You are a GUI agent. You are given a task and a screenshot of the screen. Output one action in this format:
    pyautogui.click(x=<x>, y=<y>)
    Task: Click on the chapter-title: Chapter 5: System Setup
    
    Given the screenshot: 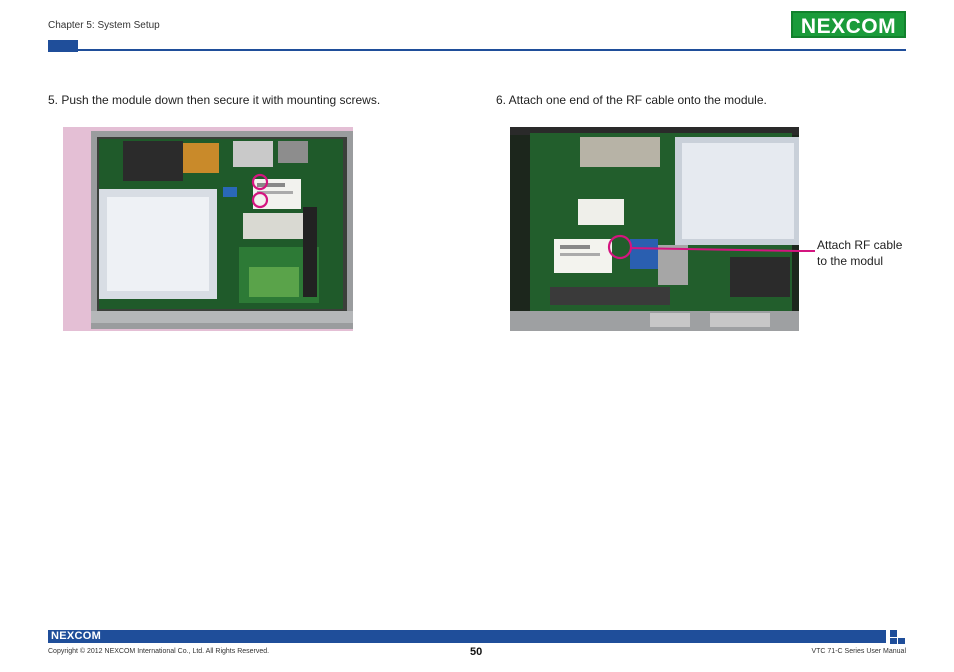 What is the action you would take?
    pyautogui.click(x=104, y=25)
    